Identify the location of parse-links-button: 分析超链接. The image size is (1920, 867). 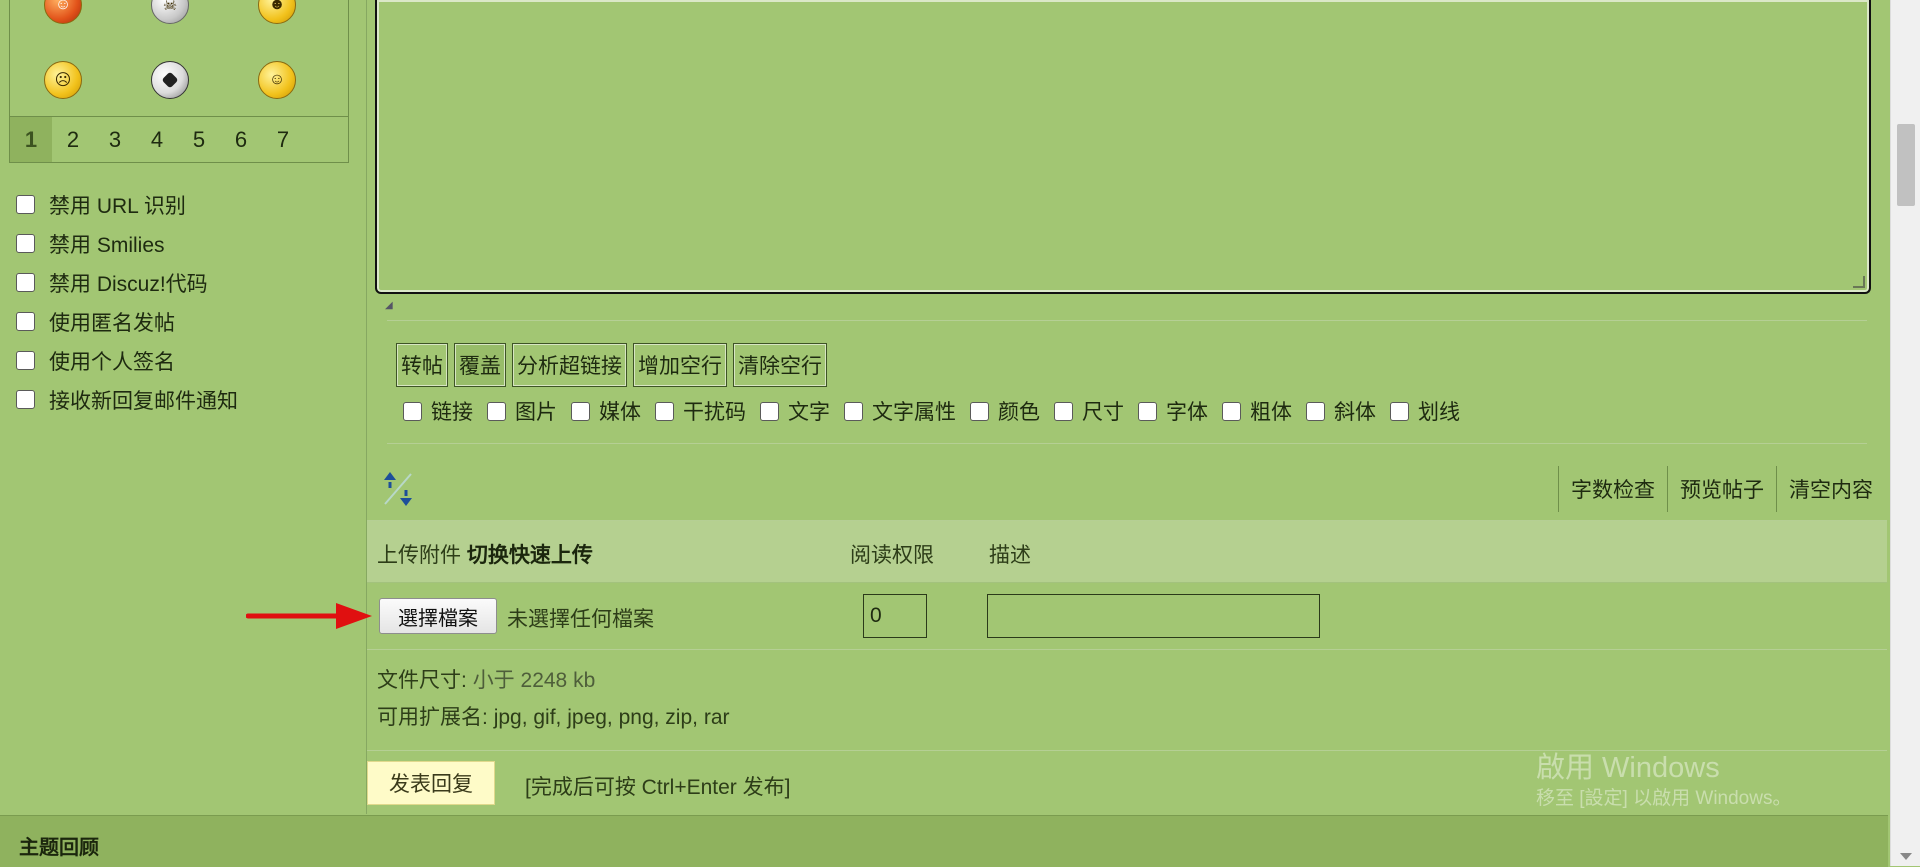
(569, 365).